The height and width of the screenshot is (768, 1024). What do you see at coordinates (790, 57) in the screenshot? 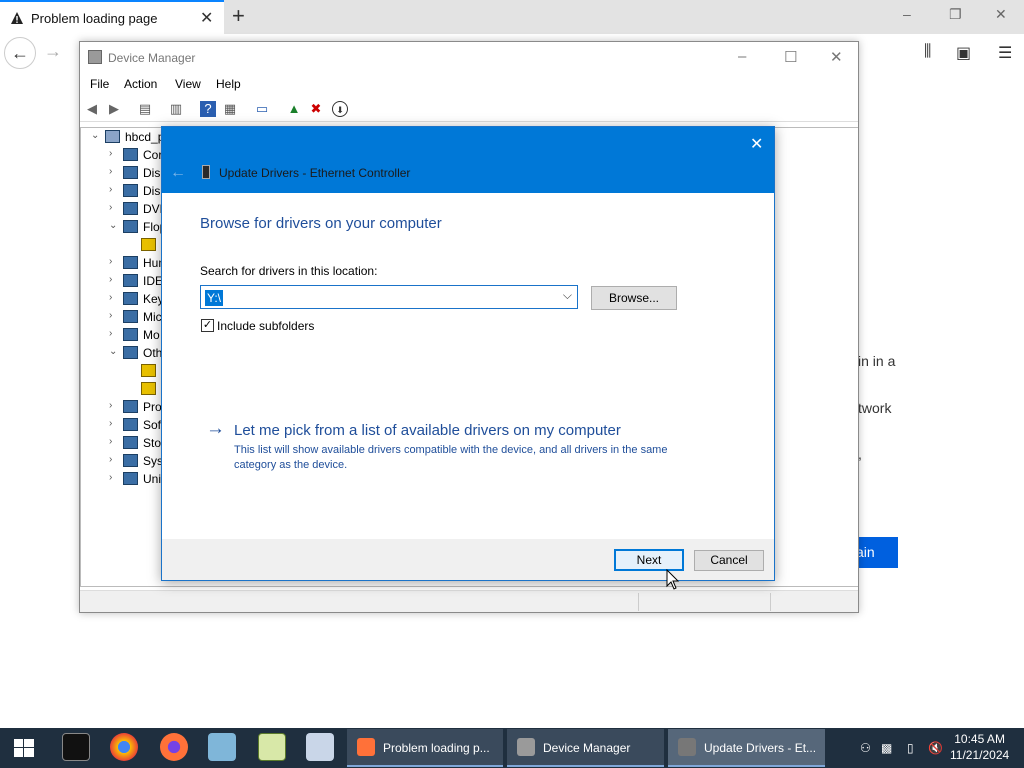
I see `dm-maximize-button: ☐` at bounding box center [790, 57].